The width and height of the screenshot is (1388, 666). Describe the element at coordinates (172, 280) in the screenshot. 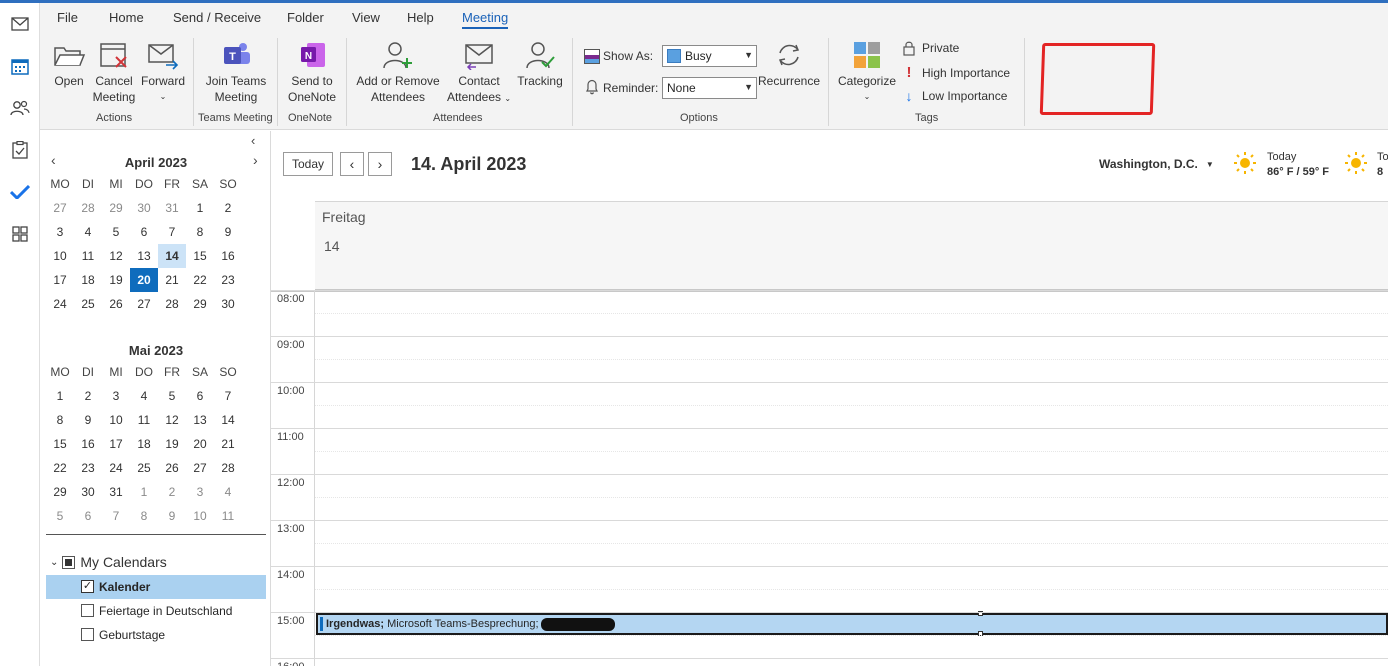

I see `calendar-day: 21` at that location.